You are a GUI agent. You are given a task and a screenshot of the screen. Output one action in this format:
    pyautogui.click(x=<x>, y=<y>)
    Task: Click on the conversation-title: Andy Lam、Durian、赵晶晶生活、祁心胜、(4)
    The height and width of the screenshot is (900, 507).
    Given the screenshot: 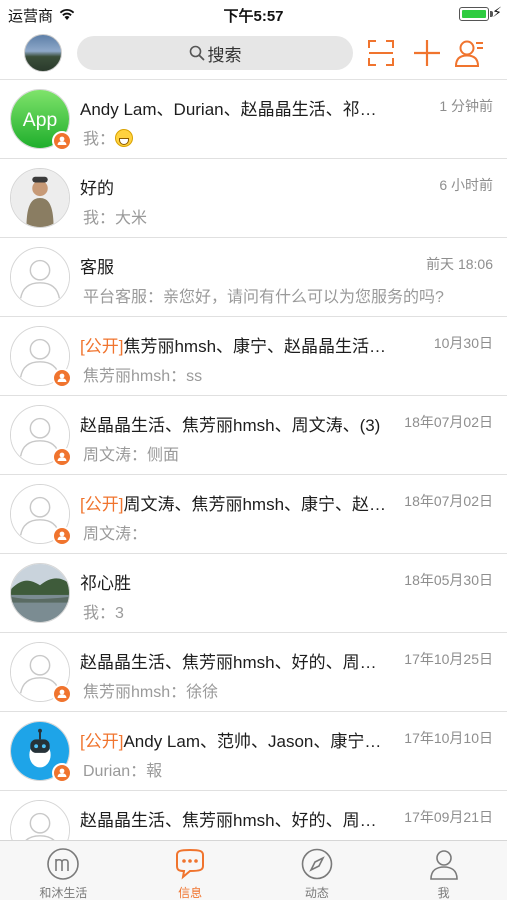 What is the action you would take?
    pyautogui.click(x=236, y=107)
    